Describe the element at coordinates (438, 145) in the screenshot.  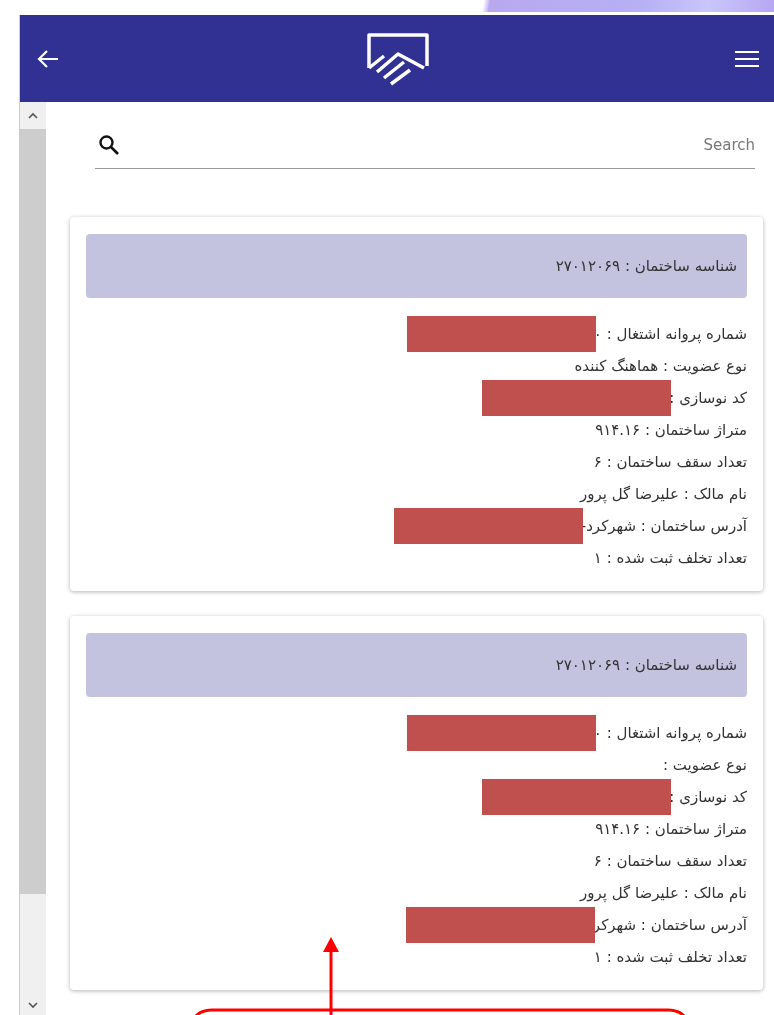
I see `search-field: Search` at that location.